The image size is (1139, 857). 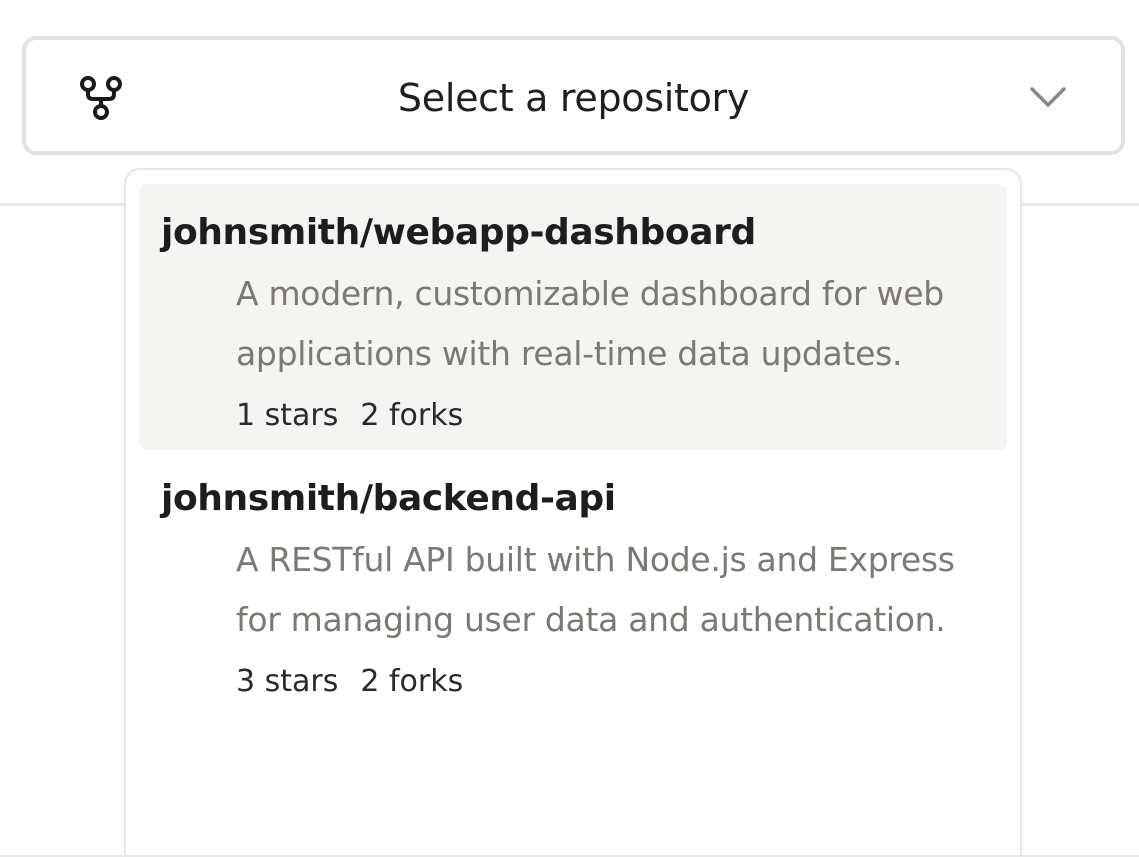 I want to click on chevron-down-icon, so click(x=1048, y=97).